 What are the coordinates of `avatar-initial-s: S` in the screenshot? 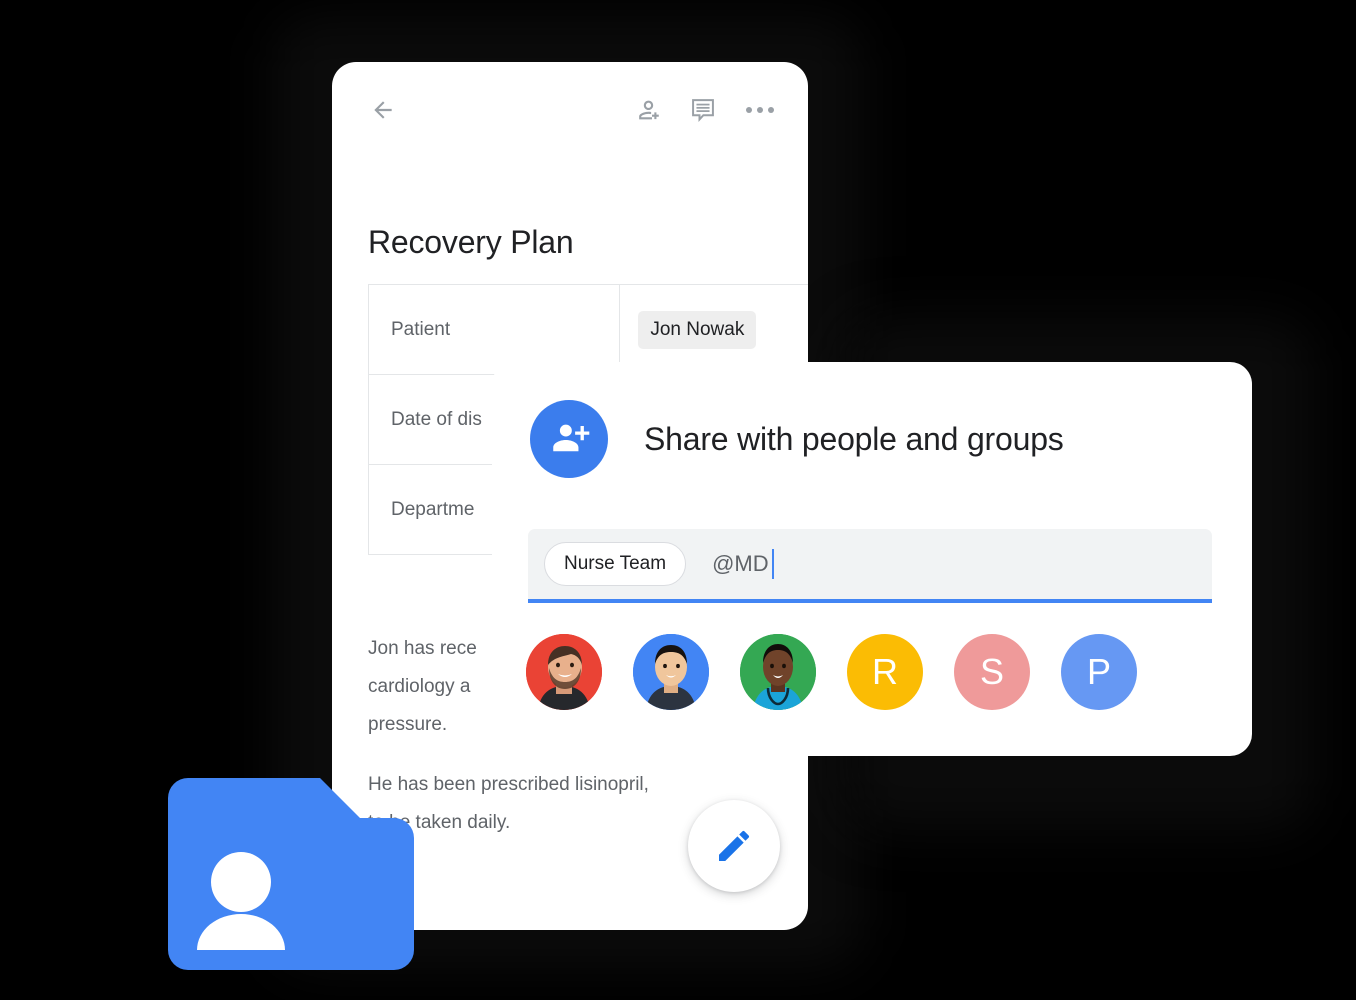 It's located at (992, 672).